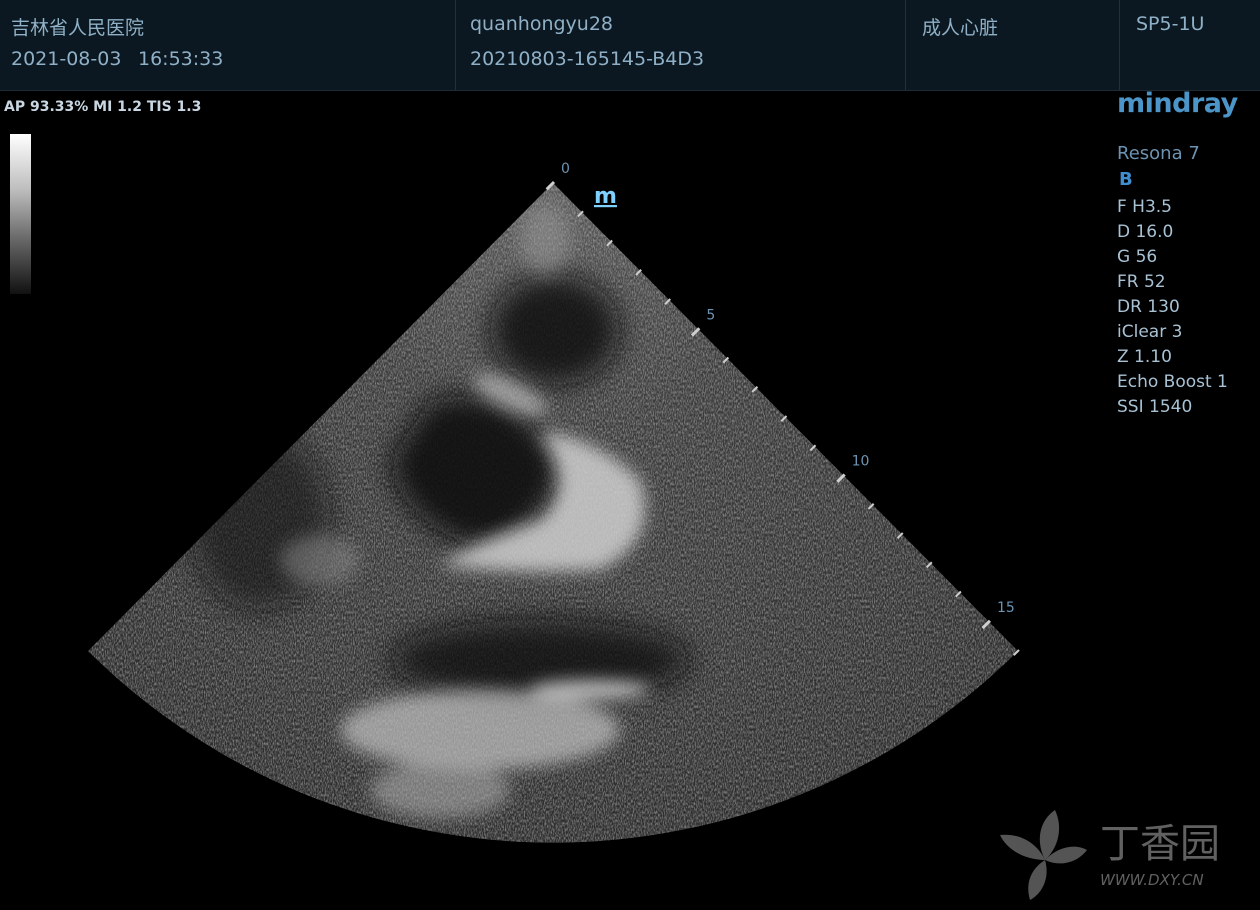 This screenshot has height=910, width=1260. I want to click on depth-label: 10, so click(861, 462).